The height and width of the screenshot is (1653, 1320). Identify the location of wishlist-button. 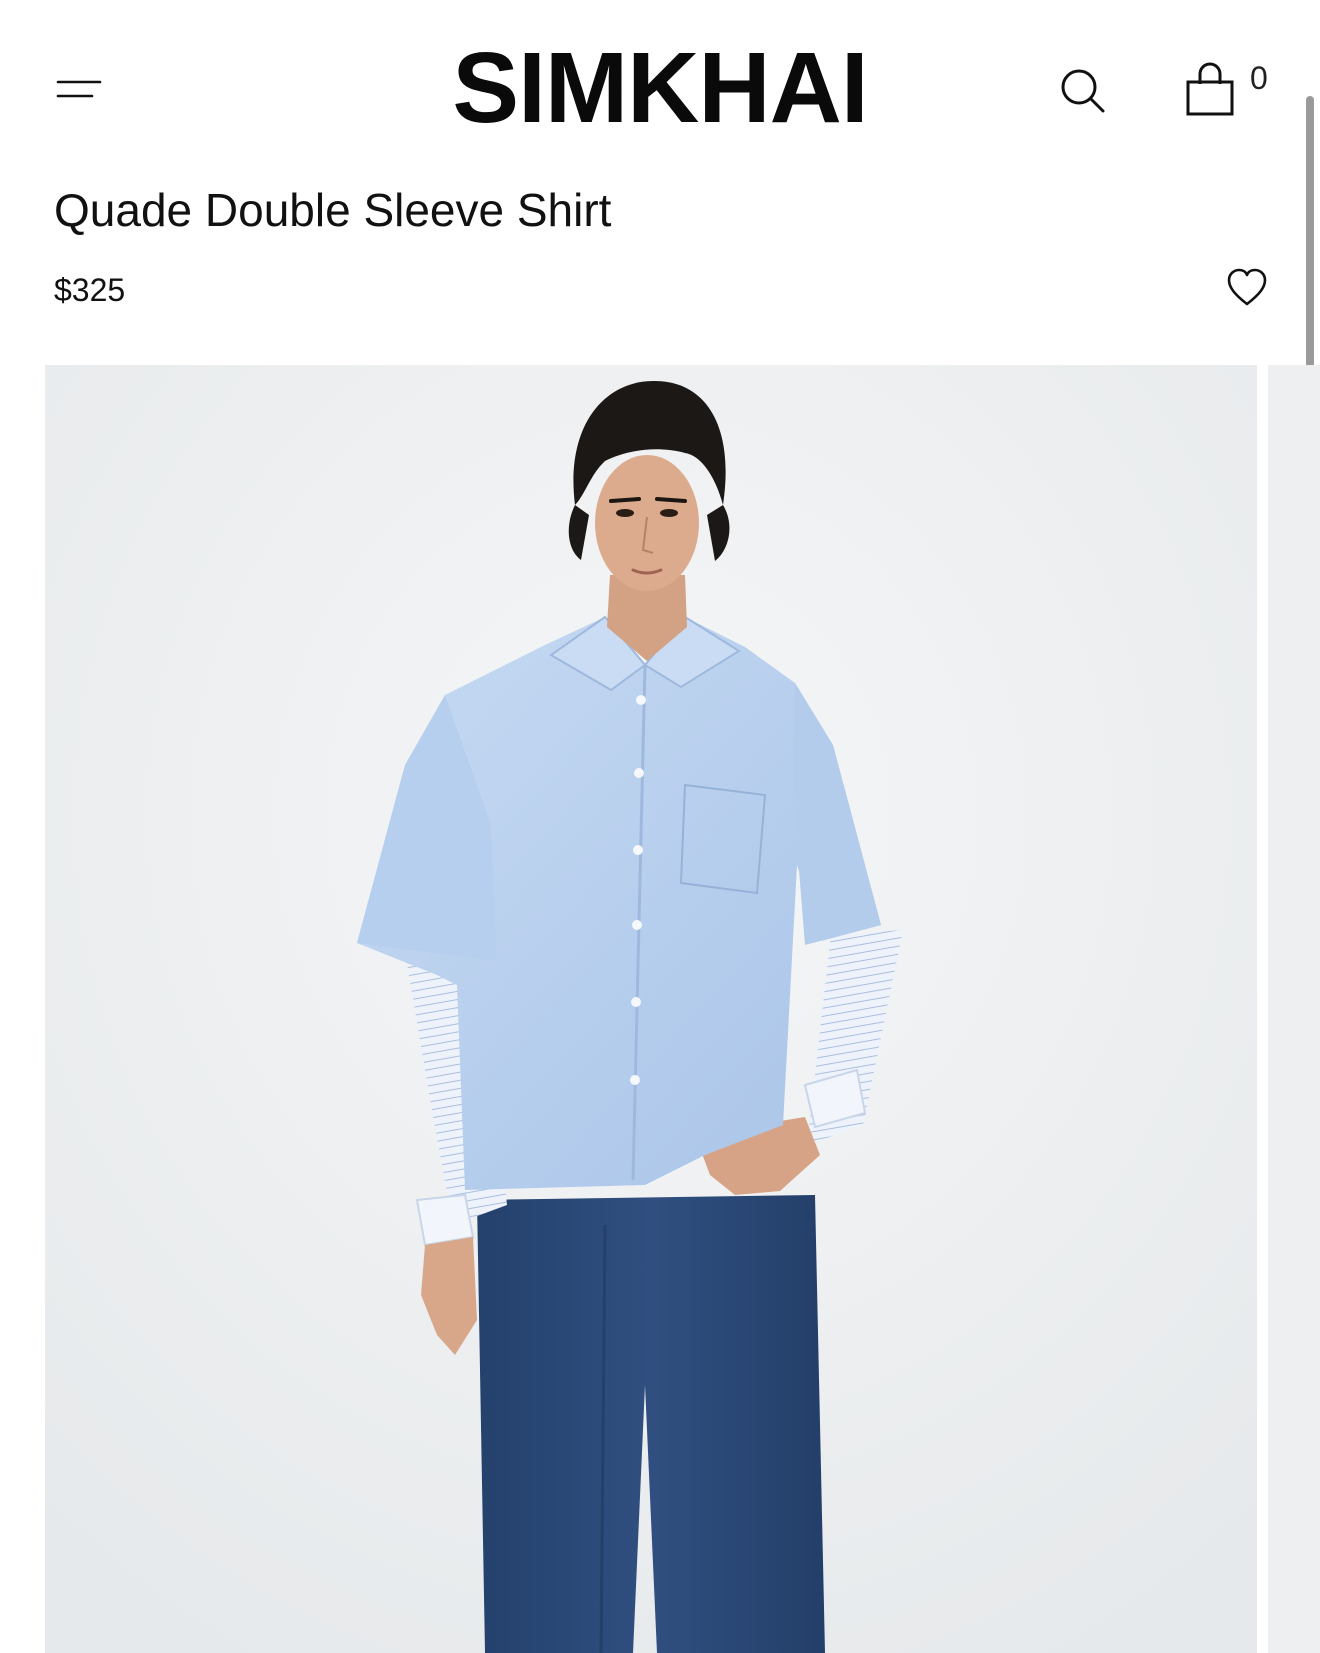
(1247, 288).